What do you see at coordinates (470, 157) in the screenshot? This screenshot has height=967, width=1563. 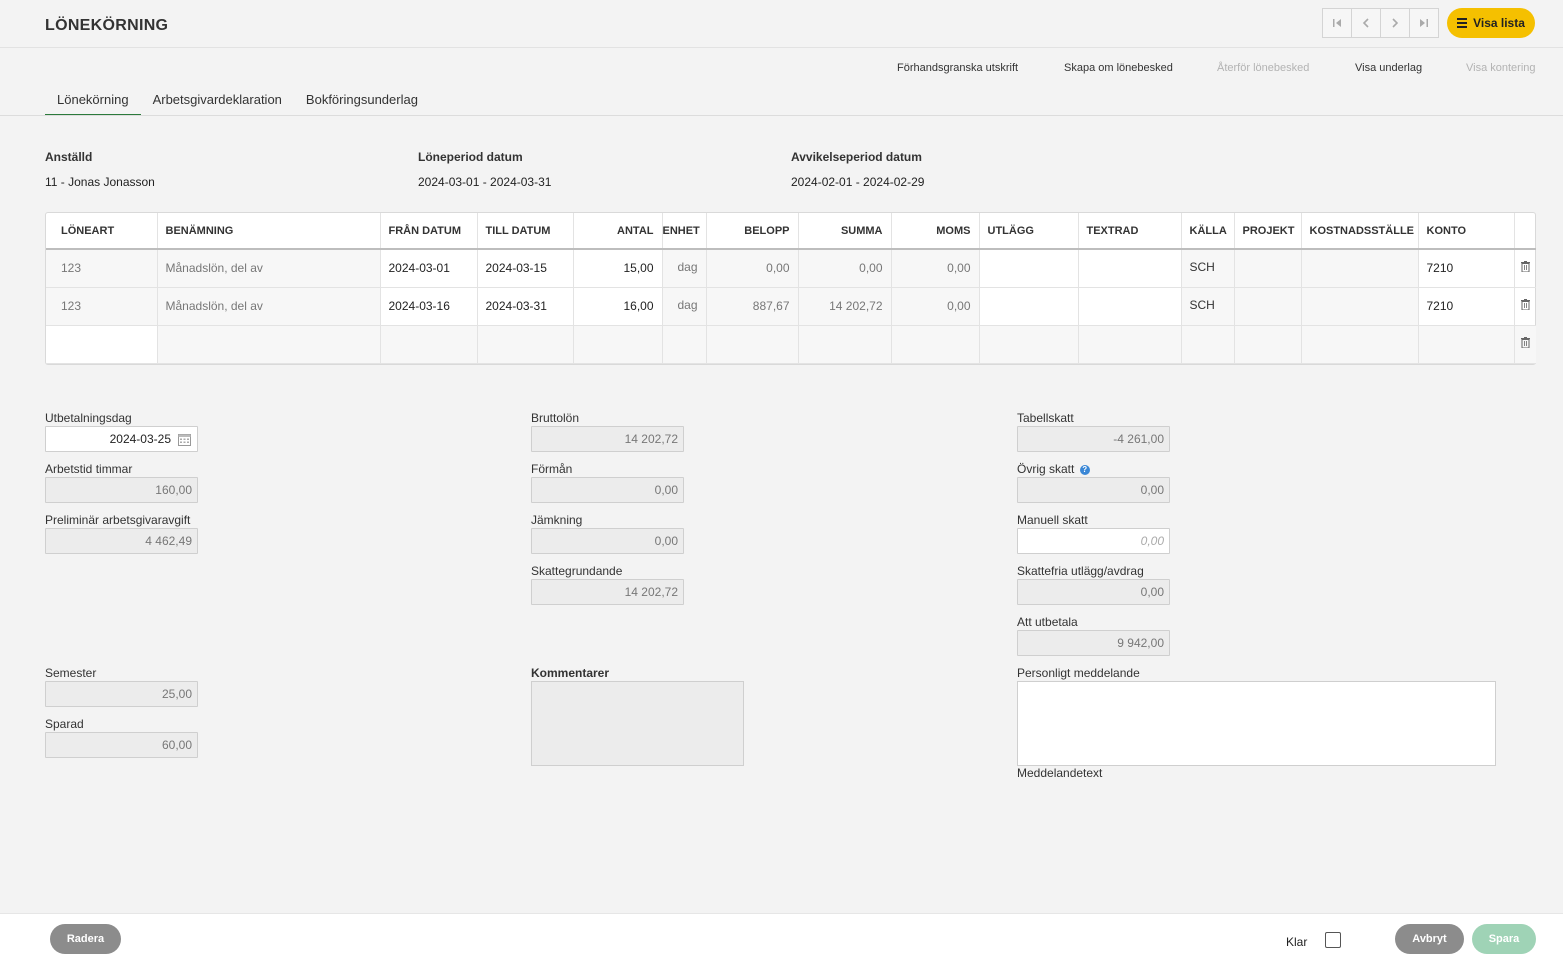 I see `period-label: Löneperiod datum` at bounding box center [470, 157].